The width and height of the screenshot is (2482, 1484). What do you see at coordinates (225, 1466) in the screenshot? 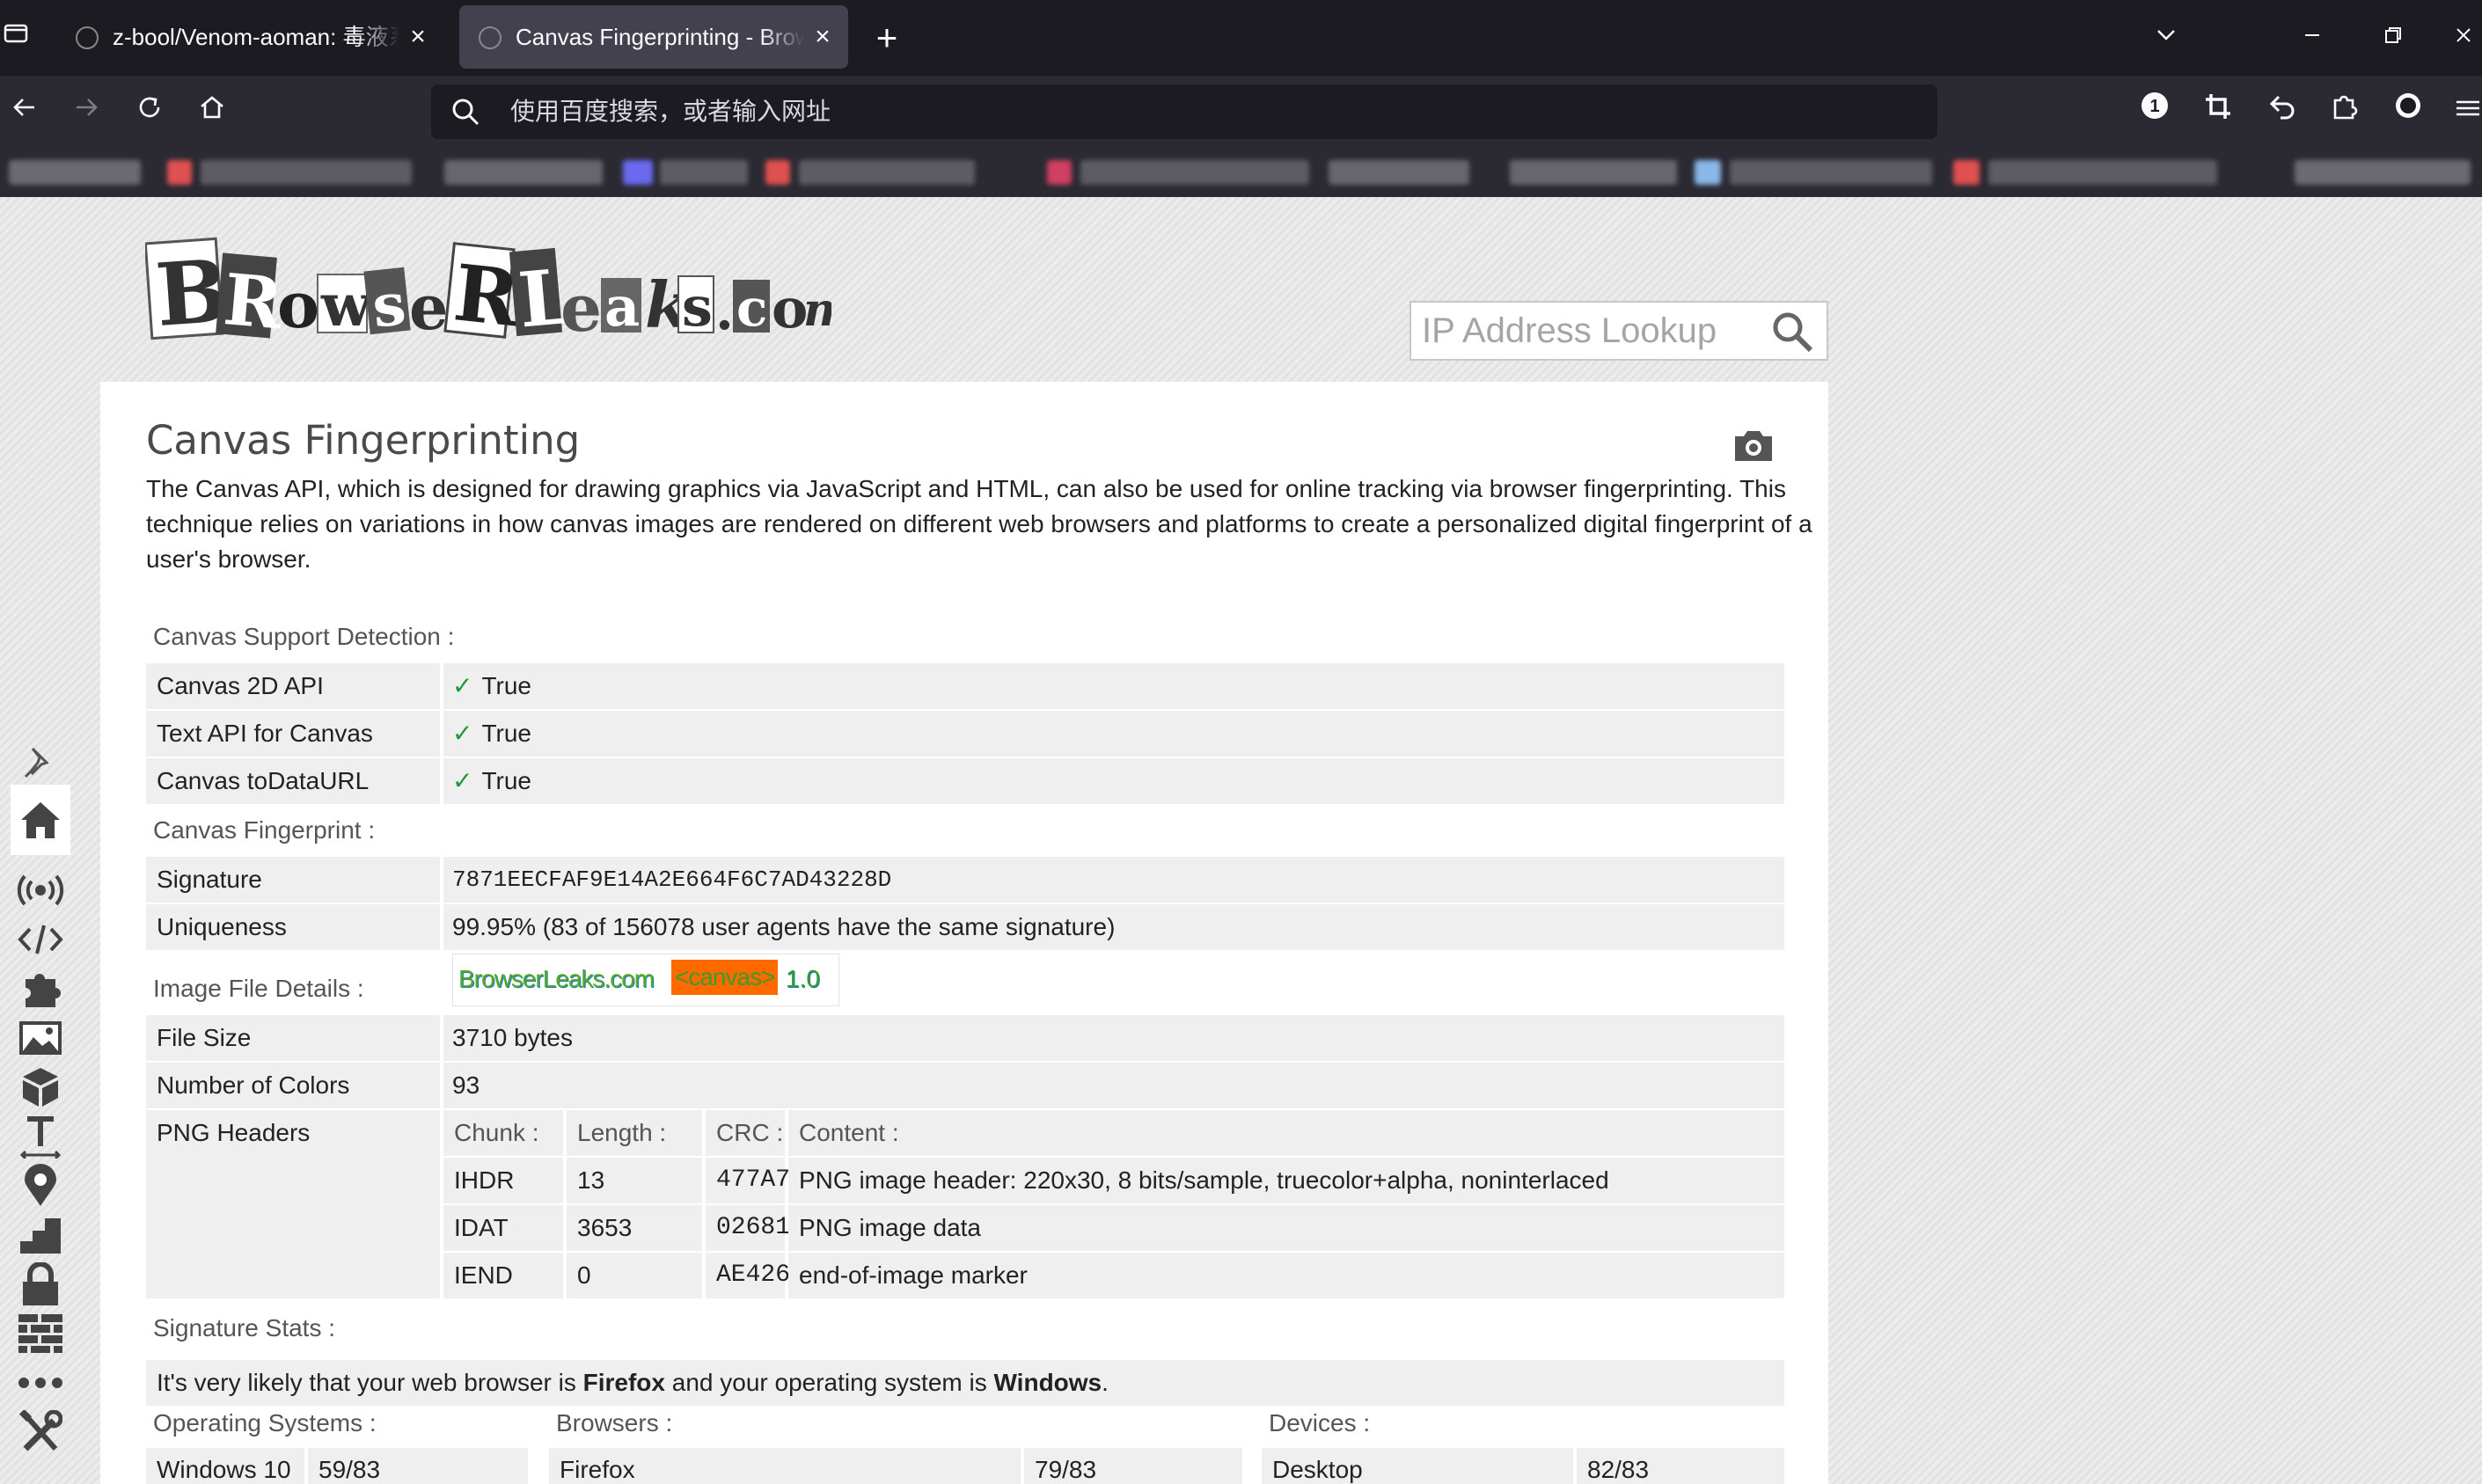
I see `os-name: Windows 10` at bounding box center [225, 1466].